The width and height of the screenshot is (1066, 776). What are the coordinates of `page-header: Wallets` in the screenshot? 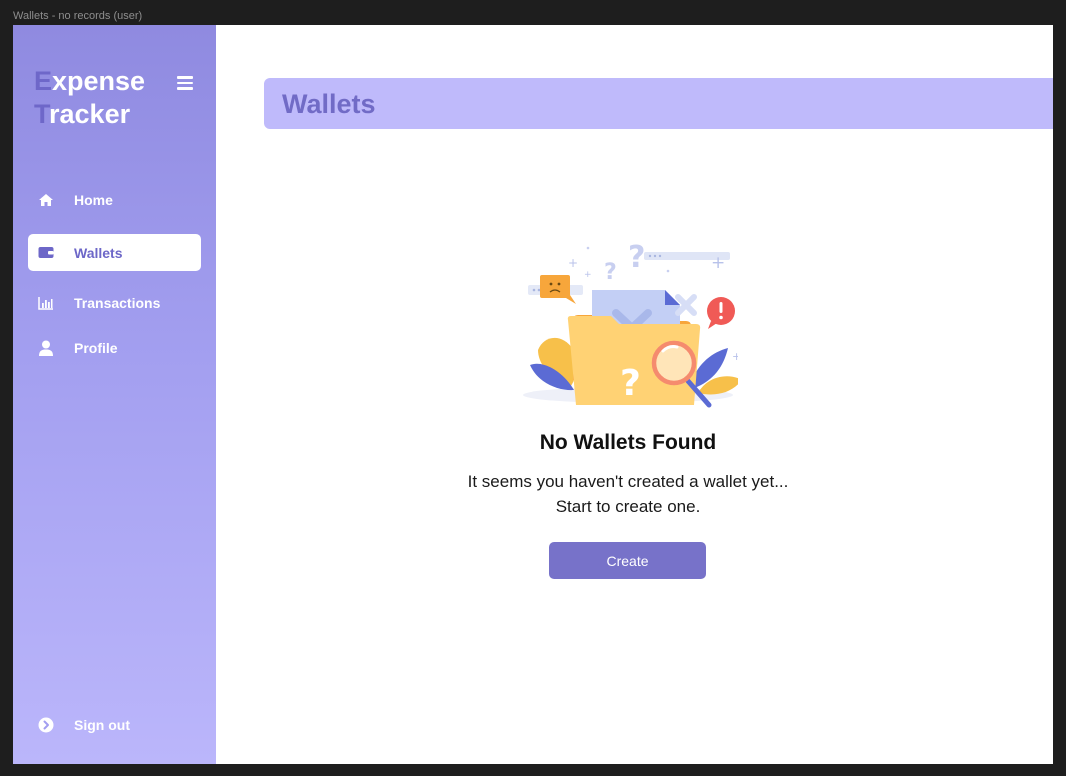 It's located at (658, 103).